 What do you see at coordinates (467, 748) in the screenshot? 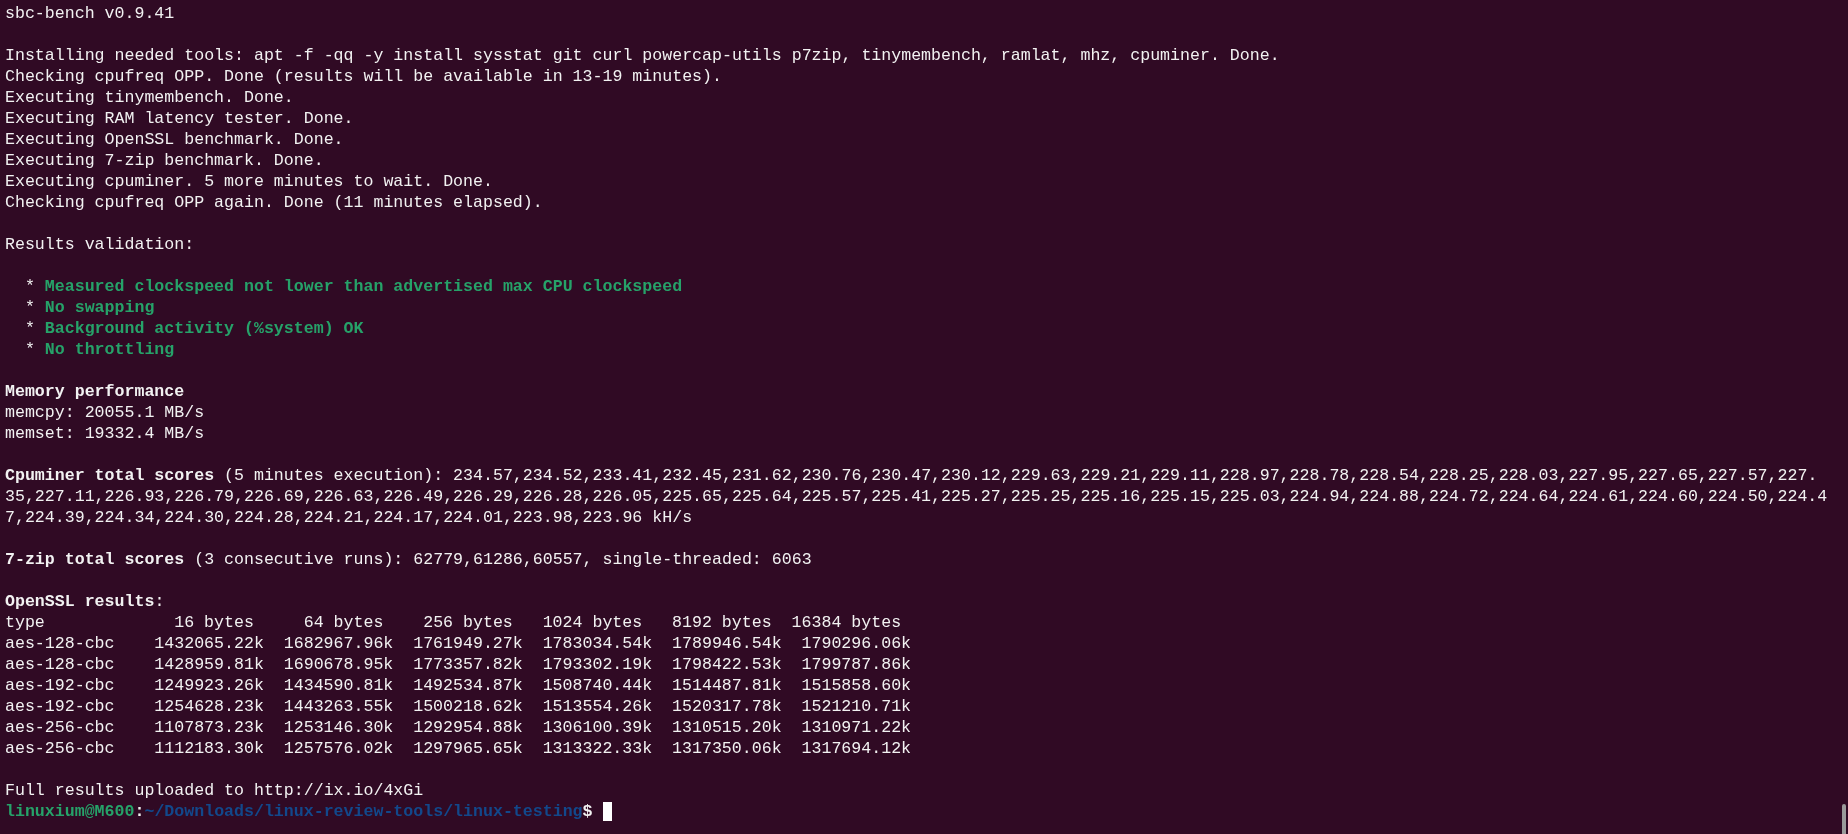
I see `table-cell-text: 1297965.65k` at bounding box center [467, 748].